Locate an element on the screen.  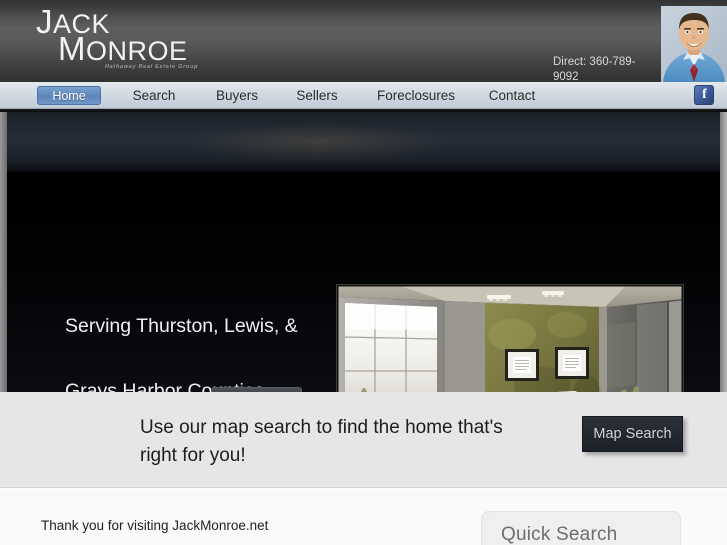
nav-item-buyers: Buyers is located at coordinates (237, 95).